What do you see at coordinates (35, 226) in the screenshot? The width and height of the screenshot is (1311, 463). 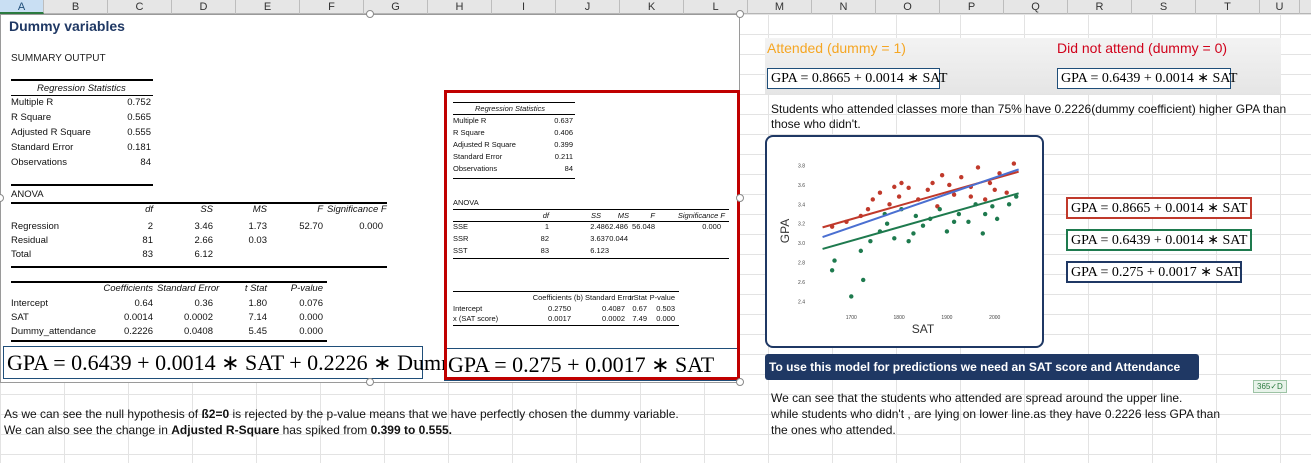 I see `anova-cell: Regression` at bounding box center [35, 226].